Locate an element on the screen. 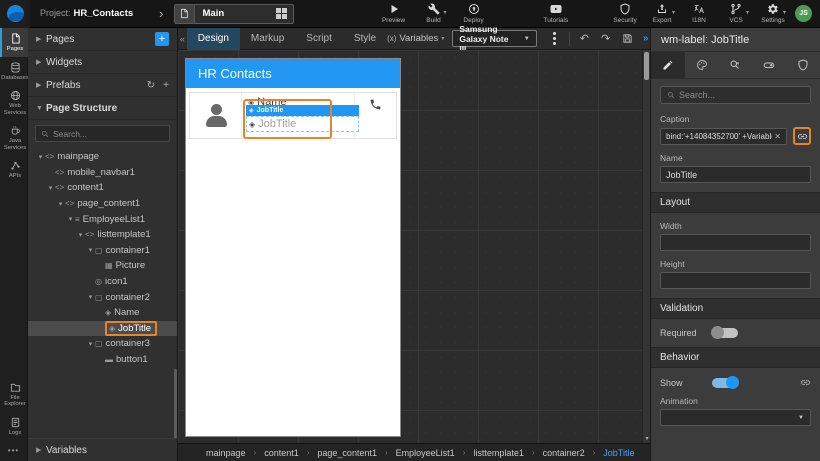  breadcrumb-page_content1: page_content1 is located at coordinates (347, 453).